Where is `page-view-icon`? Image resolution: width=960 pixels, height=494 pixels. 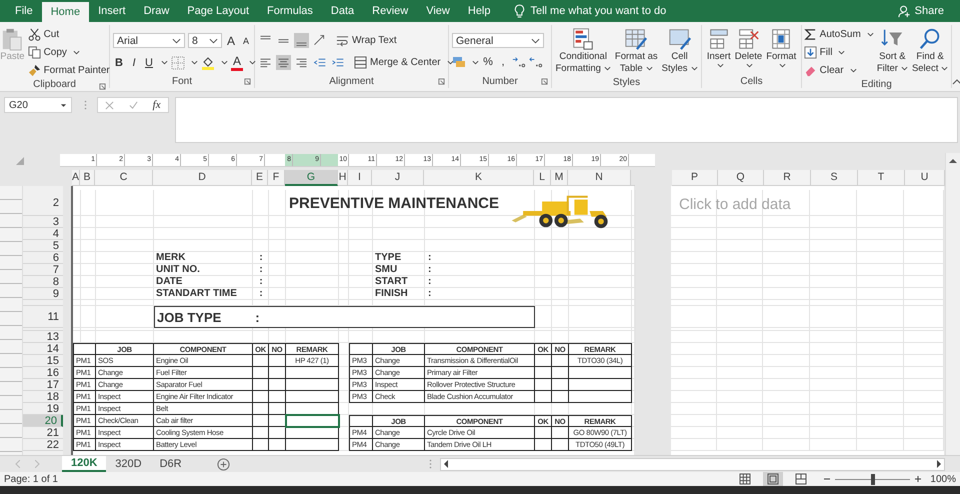
page-view-icon is located at coordinates (773, 479).